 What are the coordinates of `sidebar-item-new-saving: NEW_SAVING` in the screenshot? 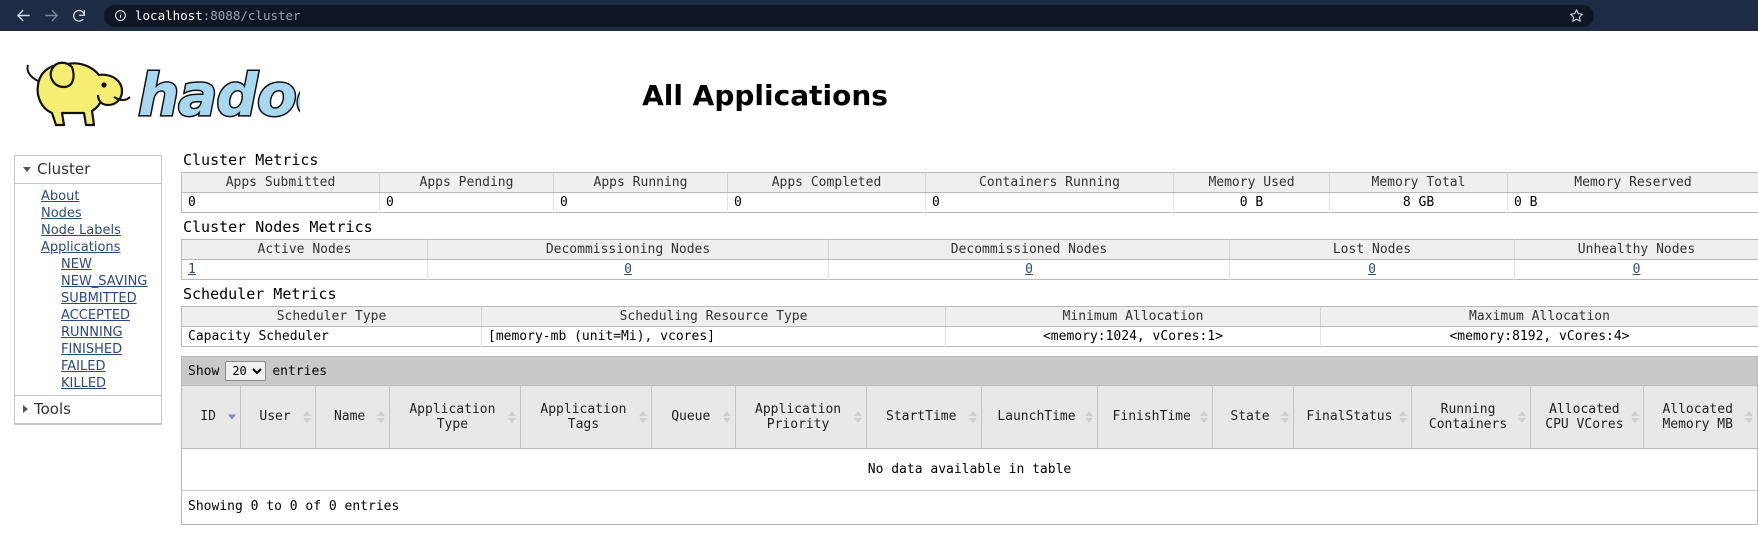 It's located at (88, 281).